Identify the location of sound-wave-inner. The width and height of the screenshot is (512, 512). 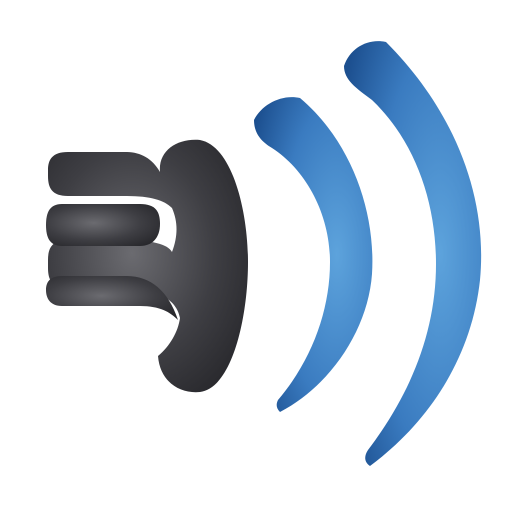
(313, 254).